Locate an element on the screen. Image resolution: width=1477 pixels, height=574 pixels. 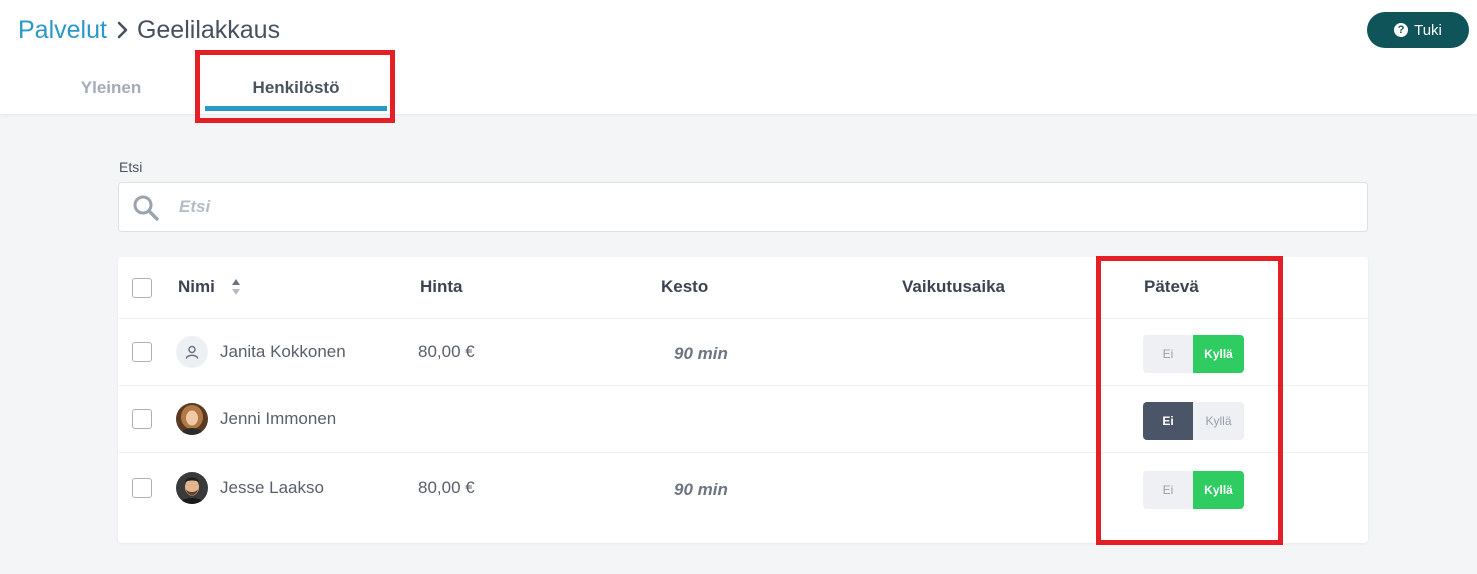
search-box is located at coordinates (743, 207).